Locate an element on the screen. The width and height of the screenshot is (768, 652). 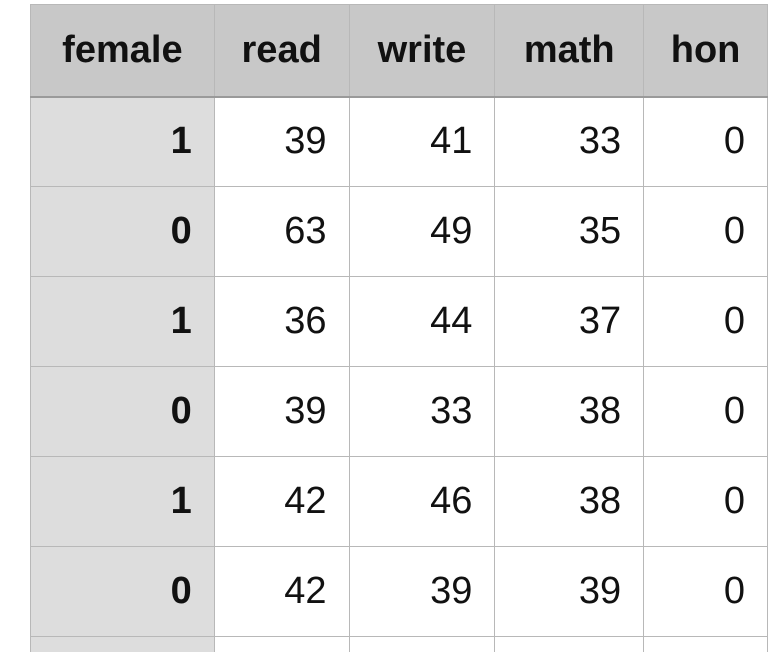
table-row: 1 42 46 38 0 is located at coordinates (399, 501).